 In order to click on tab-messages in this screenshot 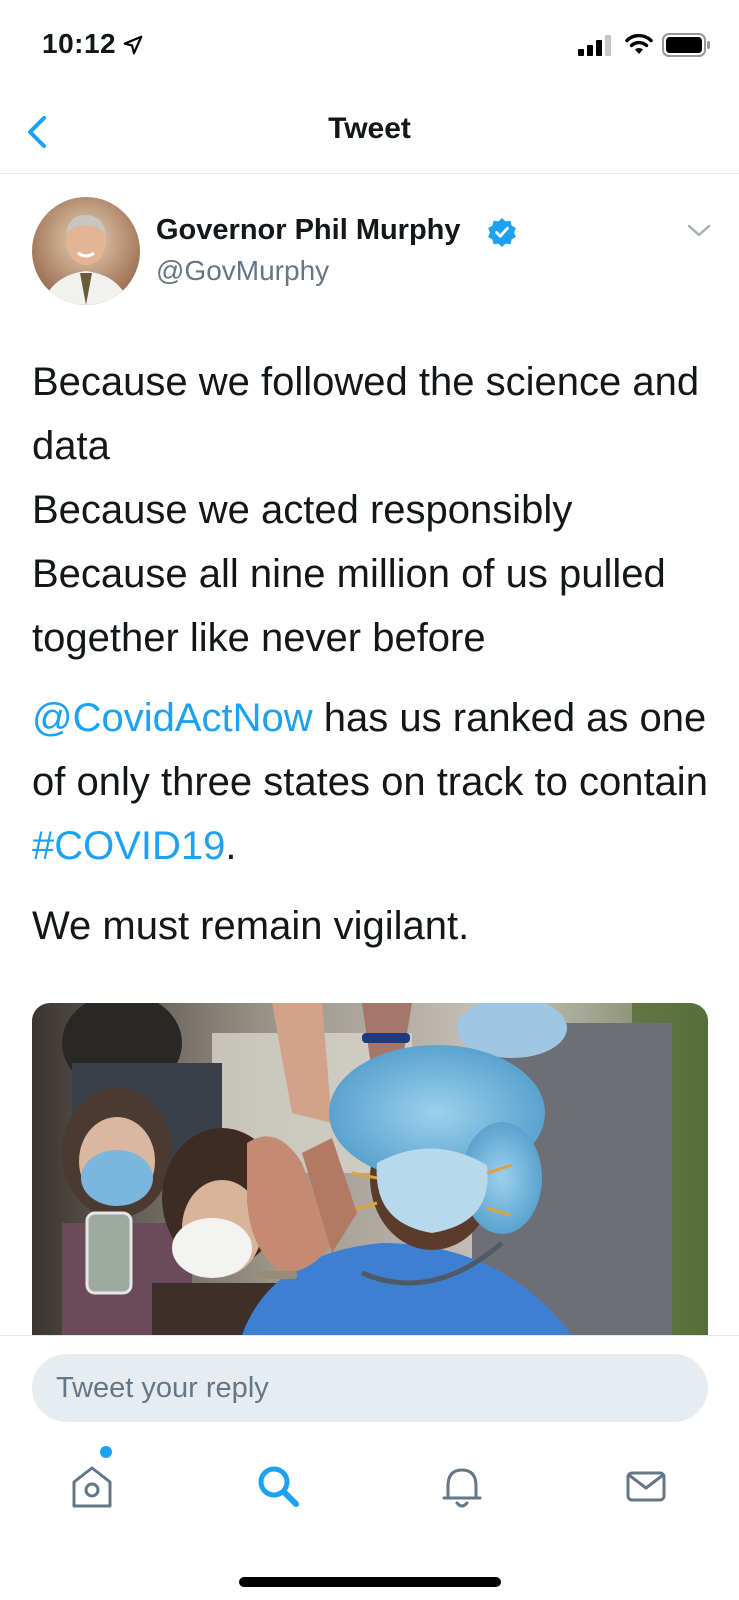, I will do `click(646, 1486)`.